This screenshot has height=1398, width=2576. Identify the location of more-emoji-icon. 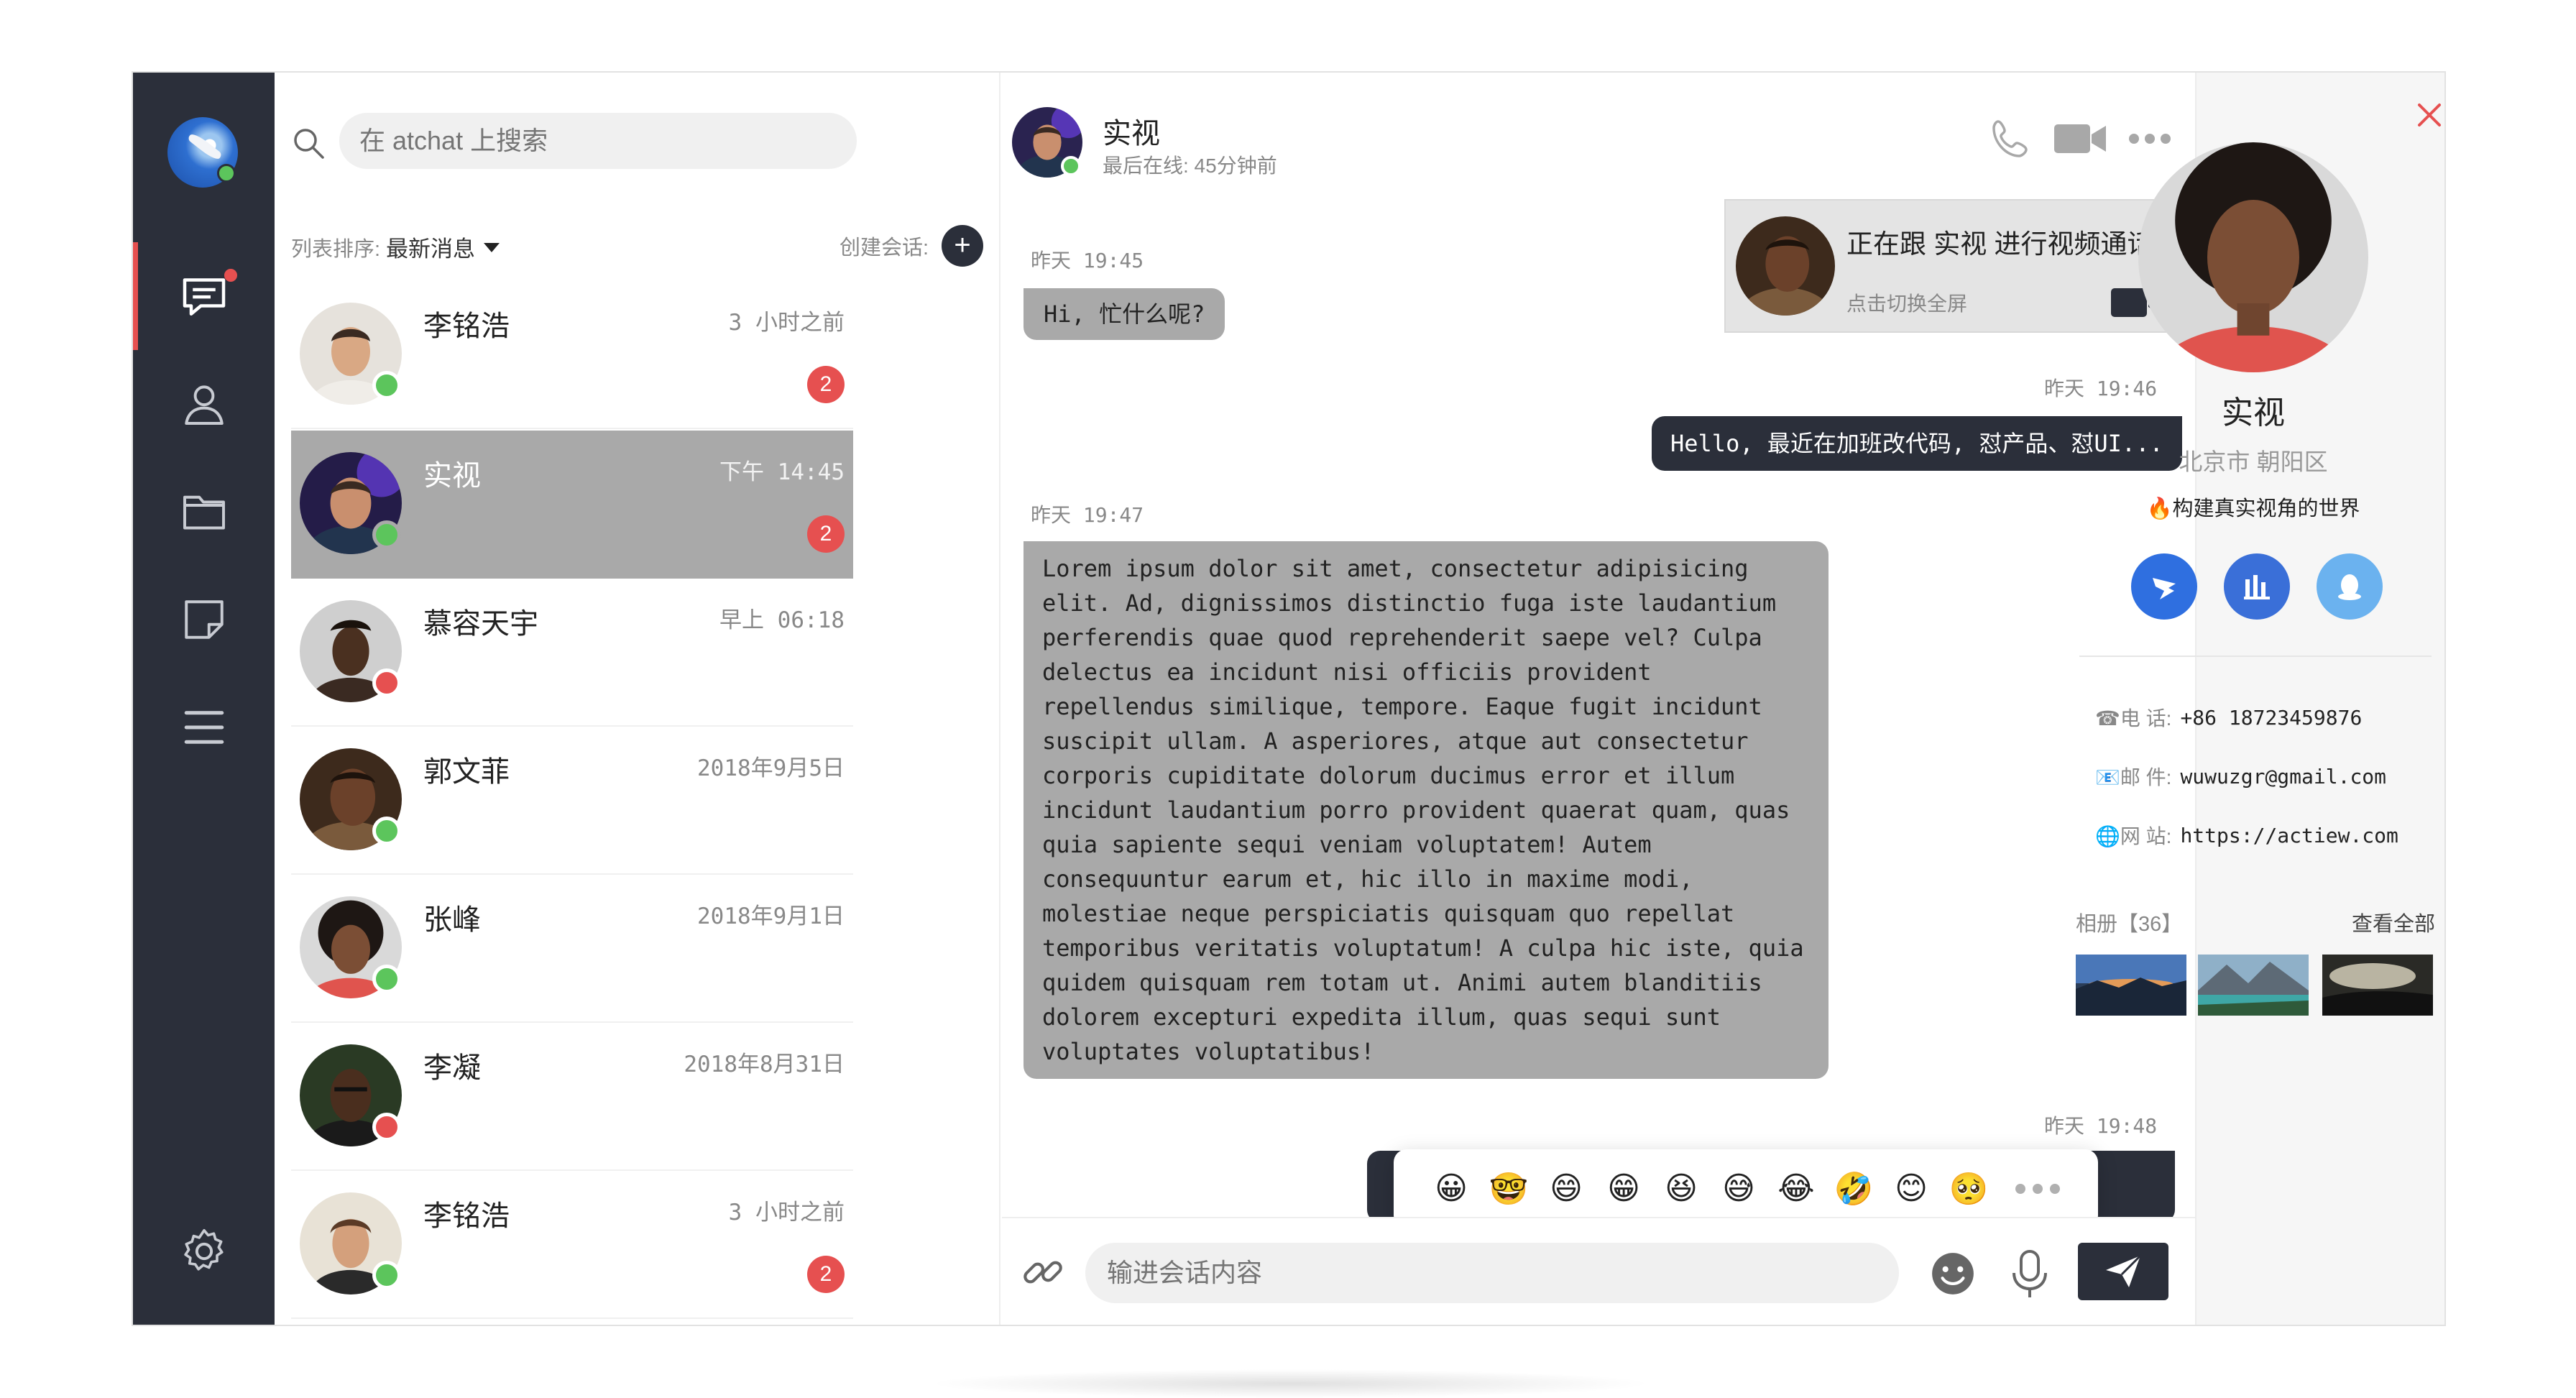
(2038, 1189).